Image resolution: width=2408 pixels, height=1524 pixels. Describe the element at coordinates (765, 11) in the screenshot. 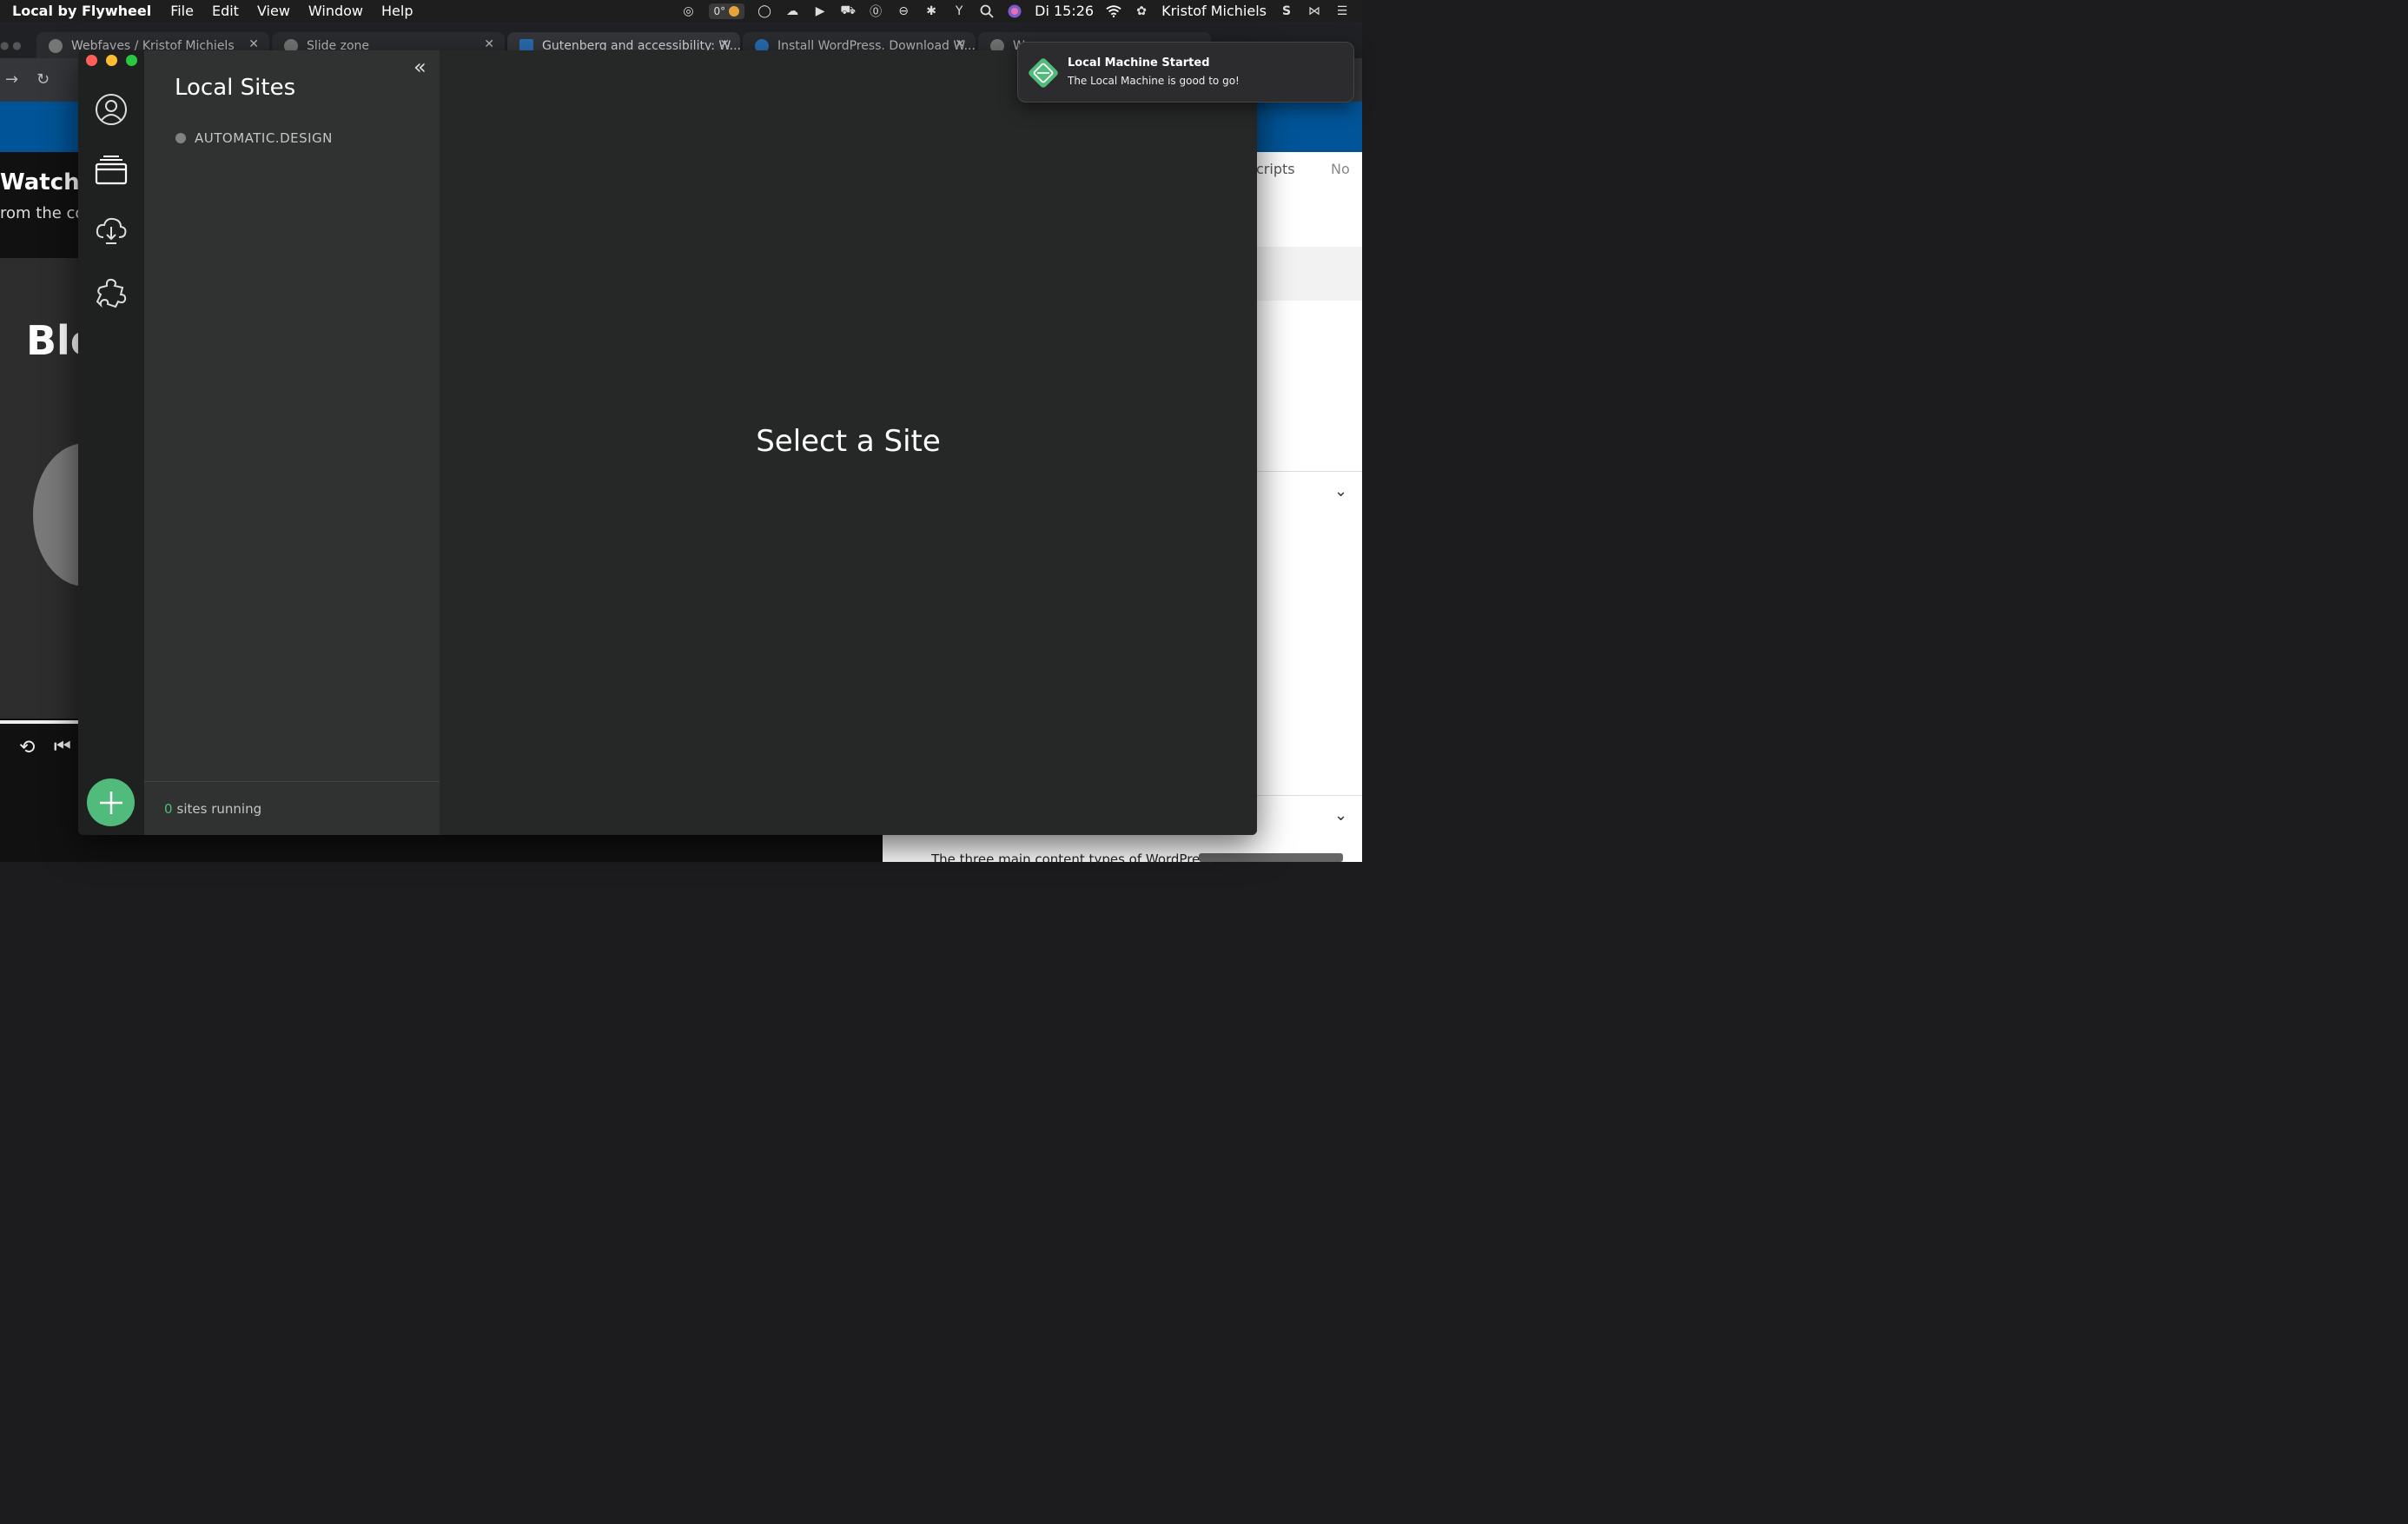

I see `chat-bubble-icon: ◯` at that location.